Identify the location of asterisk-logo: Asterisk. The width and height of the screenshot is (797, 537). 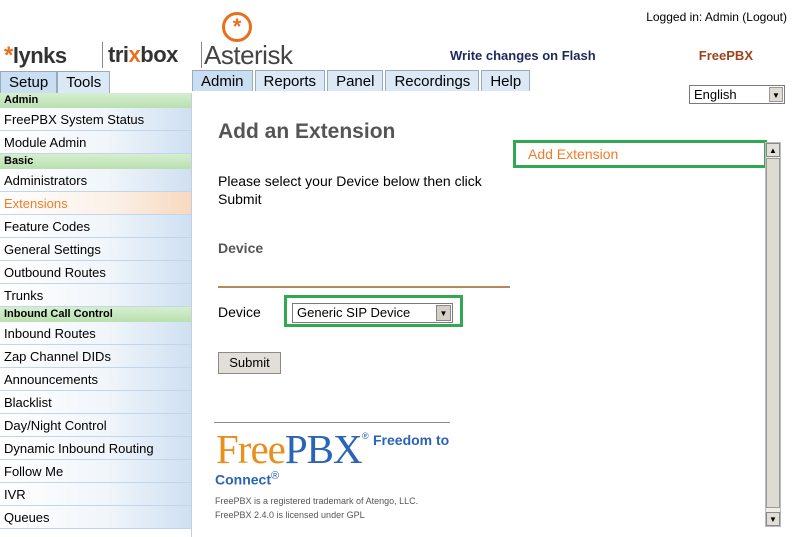
(248, 55).